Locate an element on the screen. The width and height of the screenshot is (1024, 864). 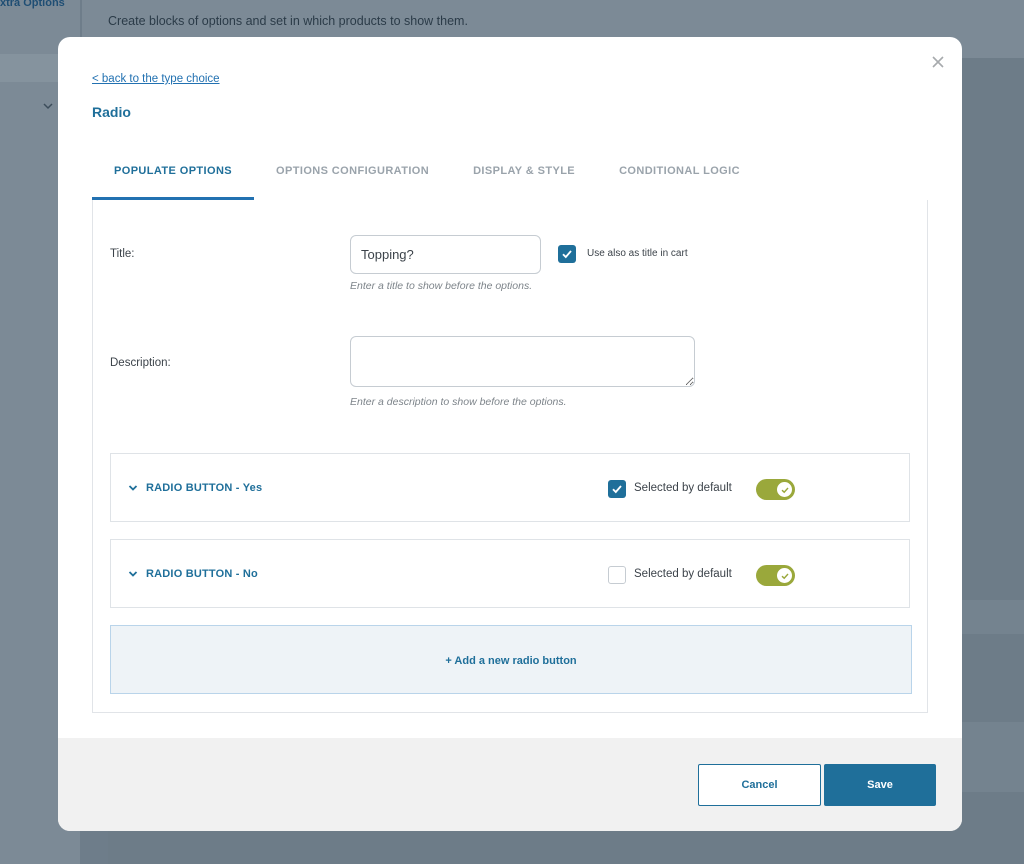
description-textarea is located at coordinates (522, 361).